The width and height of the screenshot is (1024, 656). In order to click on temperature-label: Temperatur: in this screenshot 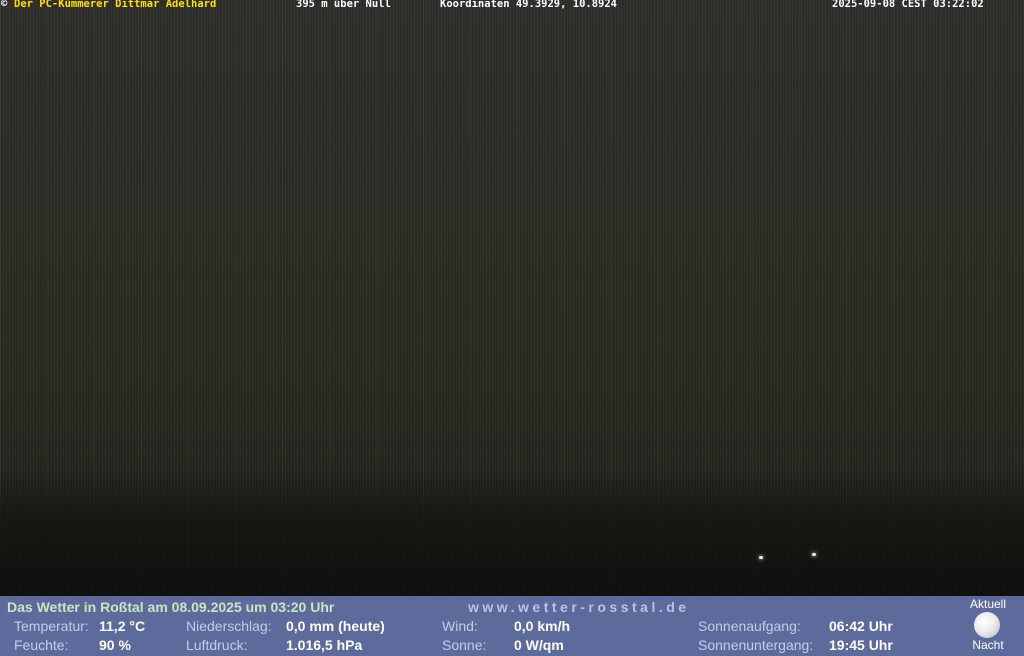, I will do `click(51, 626)`.